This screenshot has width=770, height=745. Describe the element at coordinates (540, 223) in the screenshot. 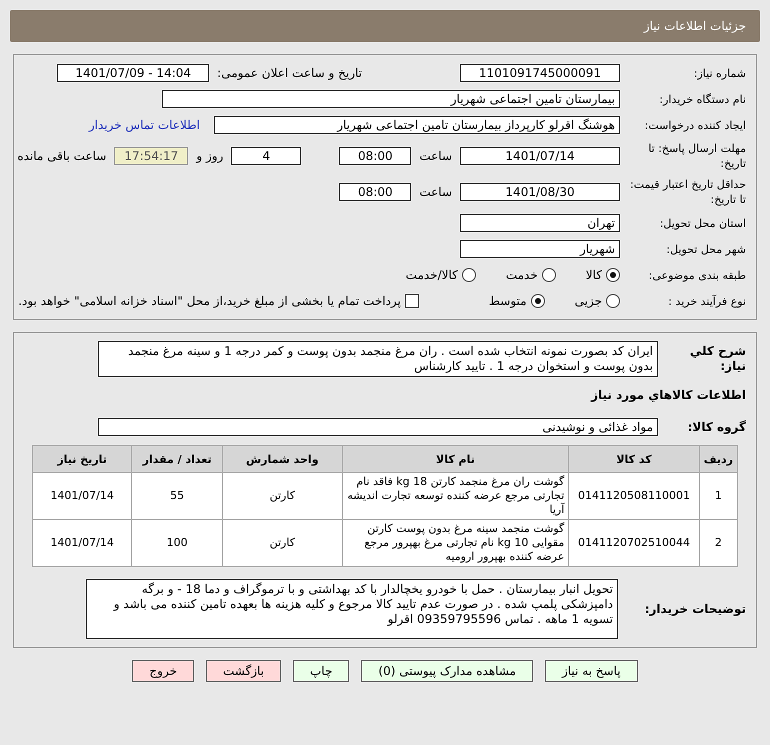

I see `province-field: تهران` at that location.